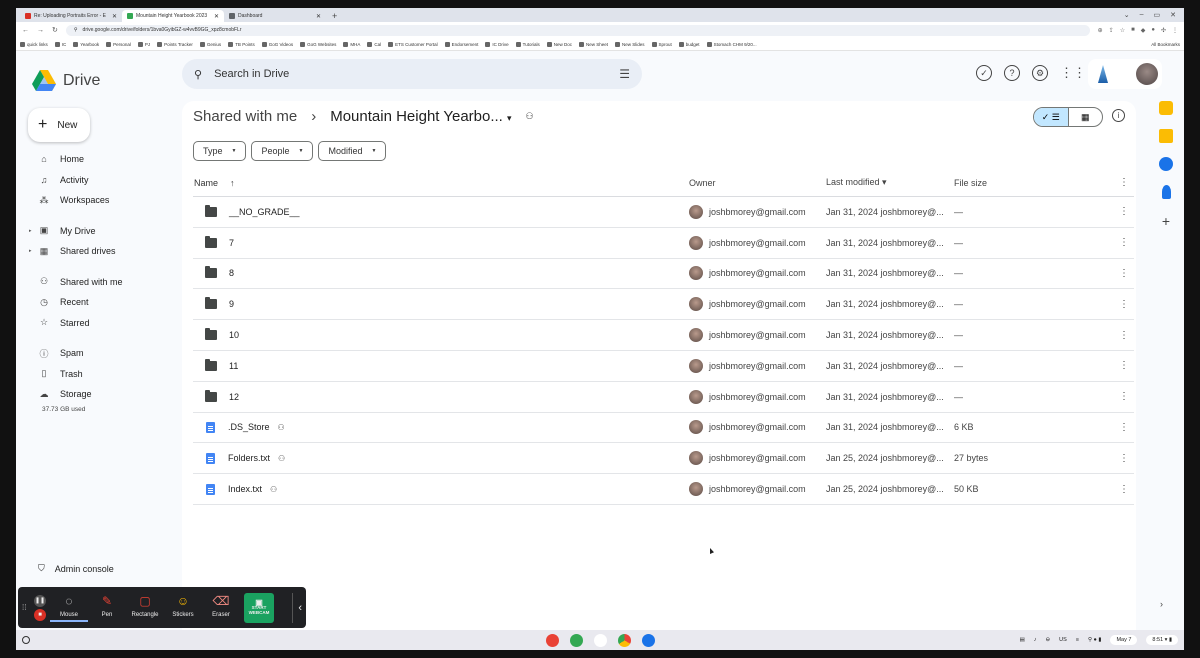 The image size is (1200, 658). What do you see at coordinates (69, 608) in the screenshot?
I see `tool-mouse: ◌ Mouse` at bounding box center [69, 608].